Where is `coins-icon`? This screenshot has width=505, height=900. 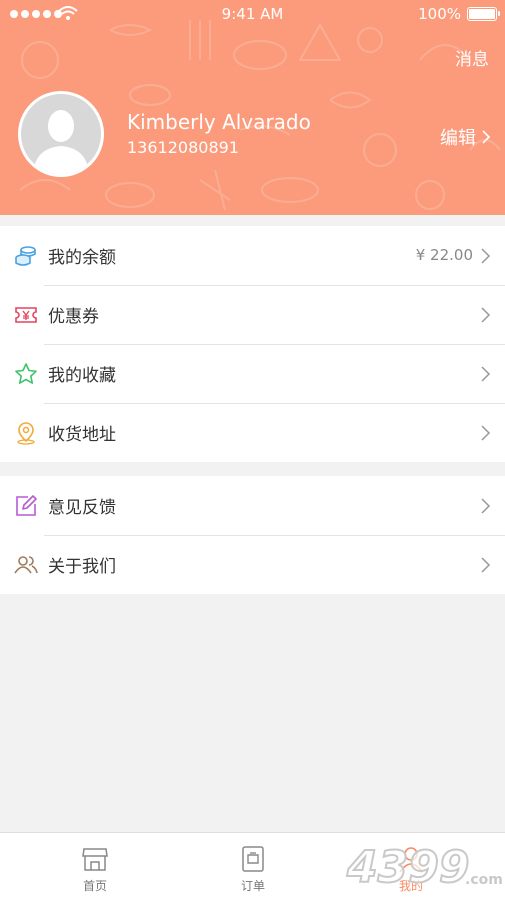 coins-icon is located at coordinates (25, 256).